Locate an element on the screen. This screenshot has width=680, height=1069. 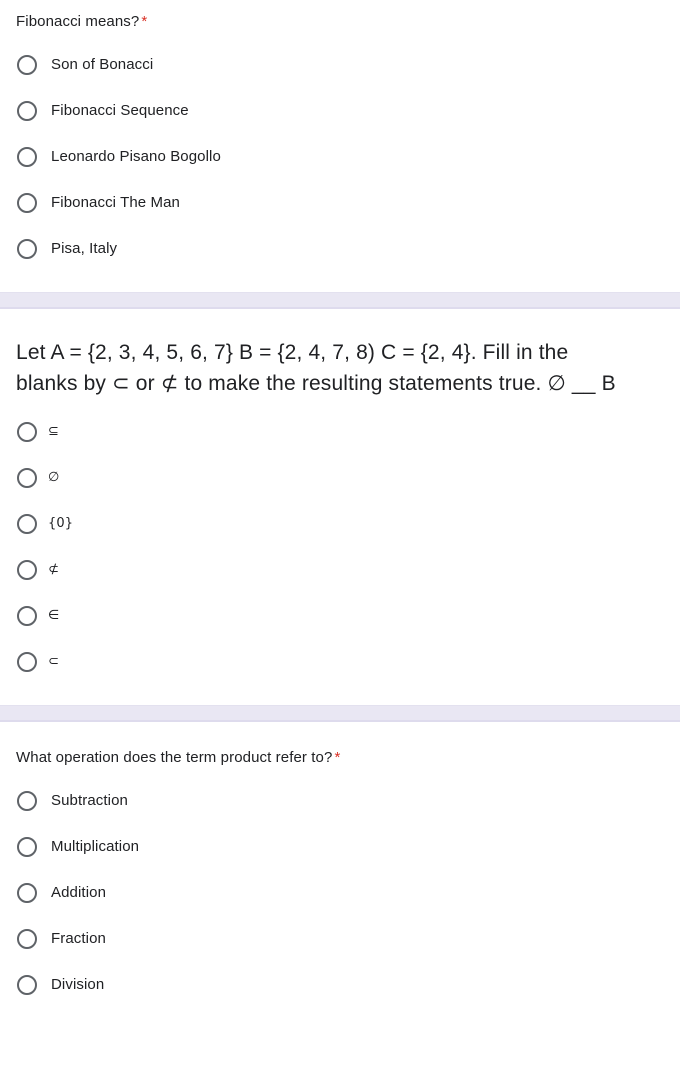
option-label: ⊂ is located at coordinates (53, 661).